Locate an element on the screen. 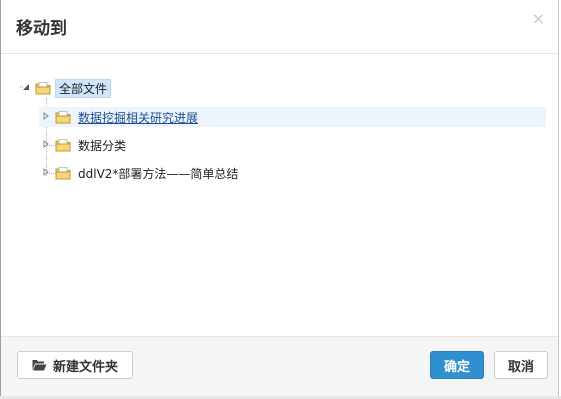 The width and height of the screenshot is (561, 399). confirm-button: 确定 is located at coordinates (457, 365).